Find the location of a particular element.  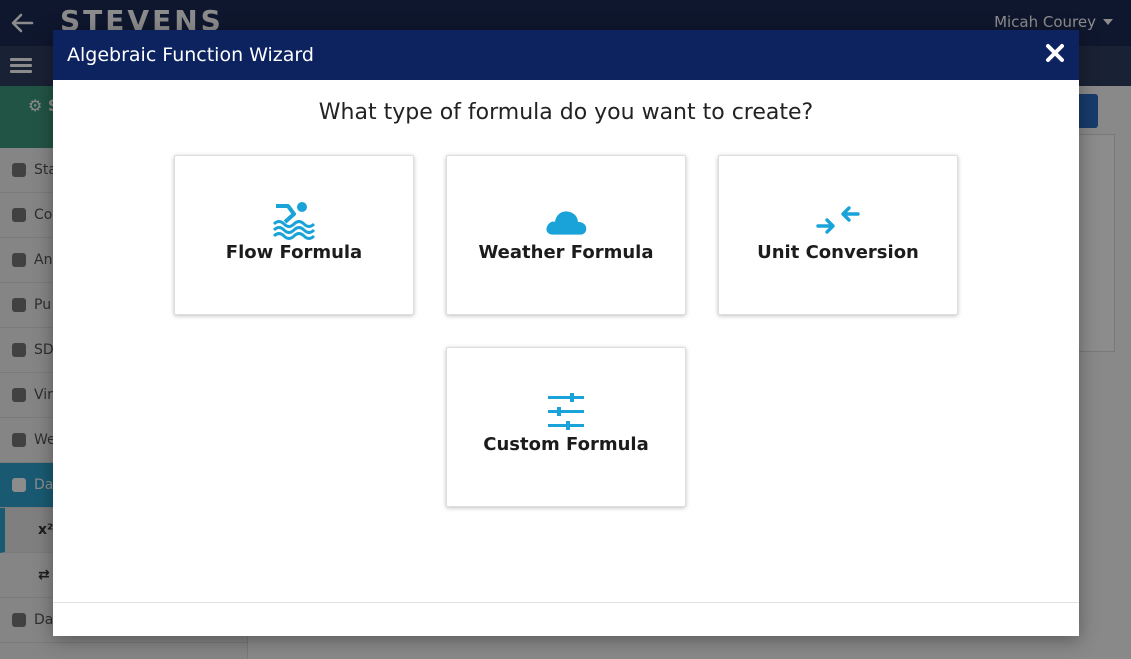

flow-formula-label: Flow Formula is located at coordinates (294, 252).